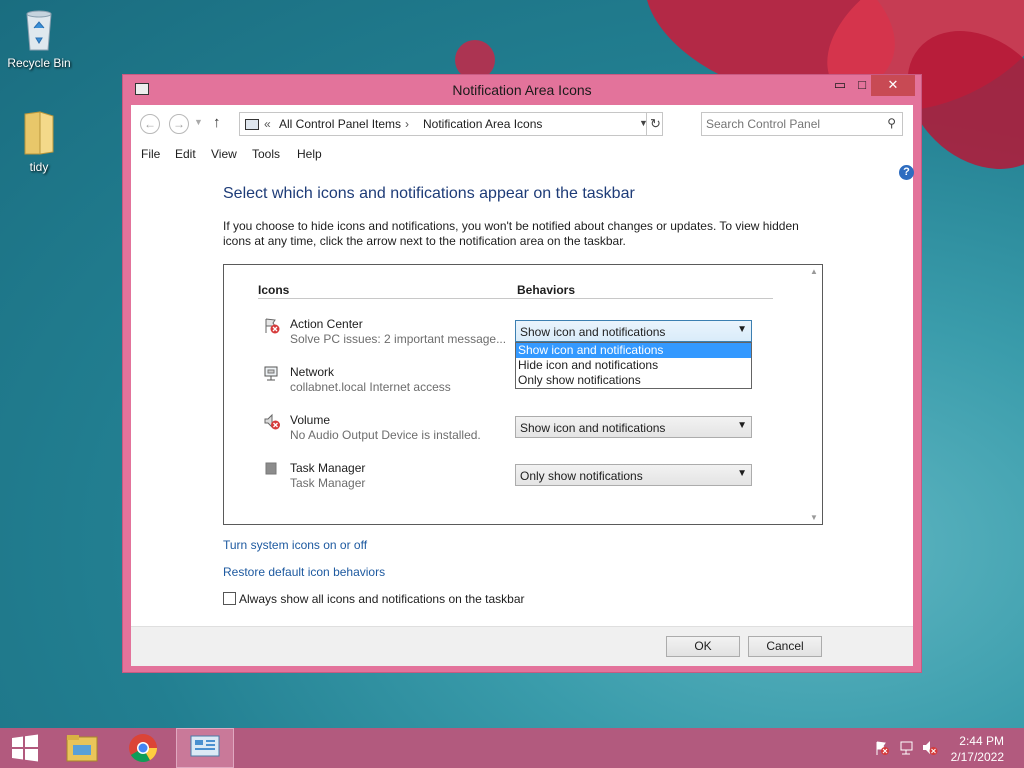 This screenshot has height=768, width=1024. I want to click on help-icon: ?, so click(906, 172).